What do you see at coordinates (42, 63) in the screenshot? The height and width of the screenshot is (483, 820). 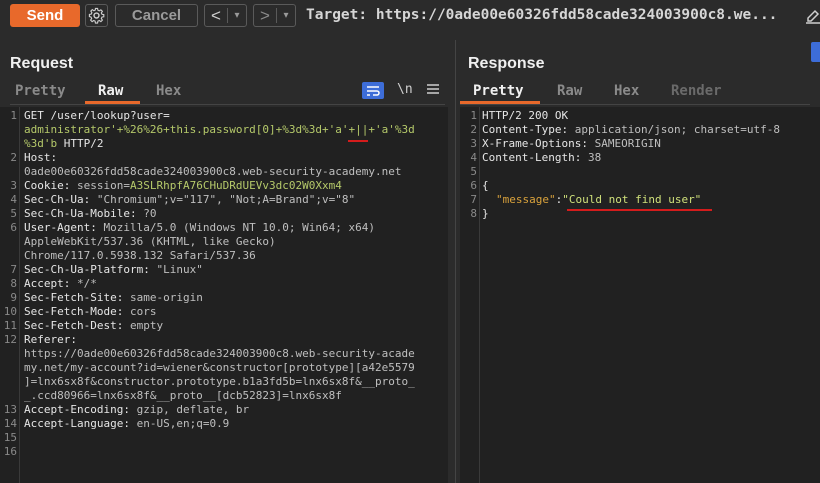 I see `request-title: Request` at bounding box center [42, 63].